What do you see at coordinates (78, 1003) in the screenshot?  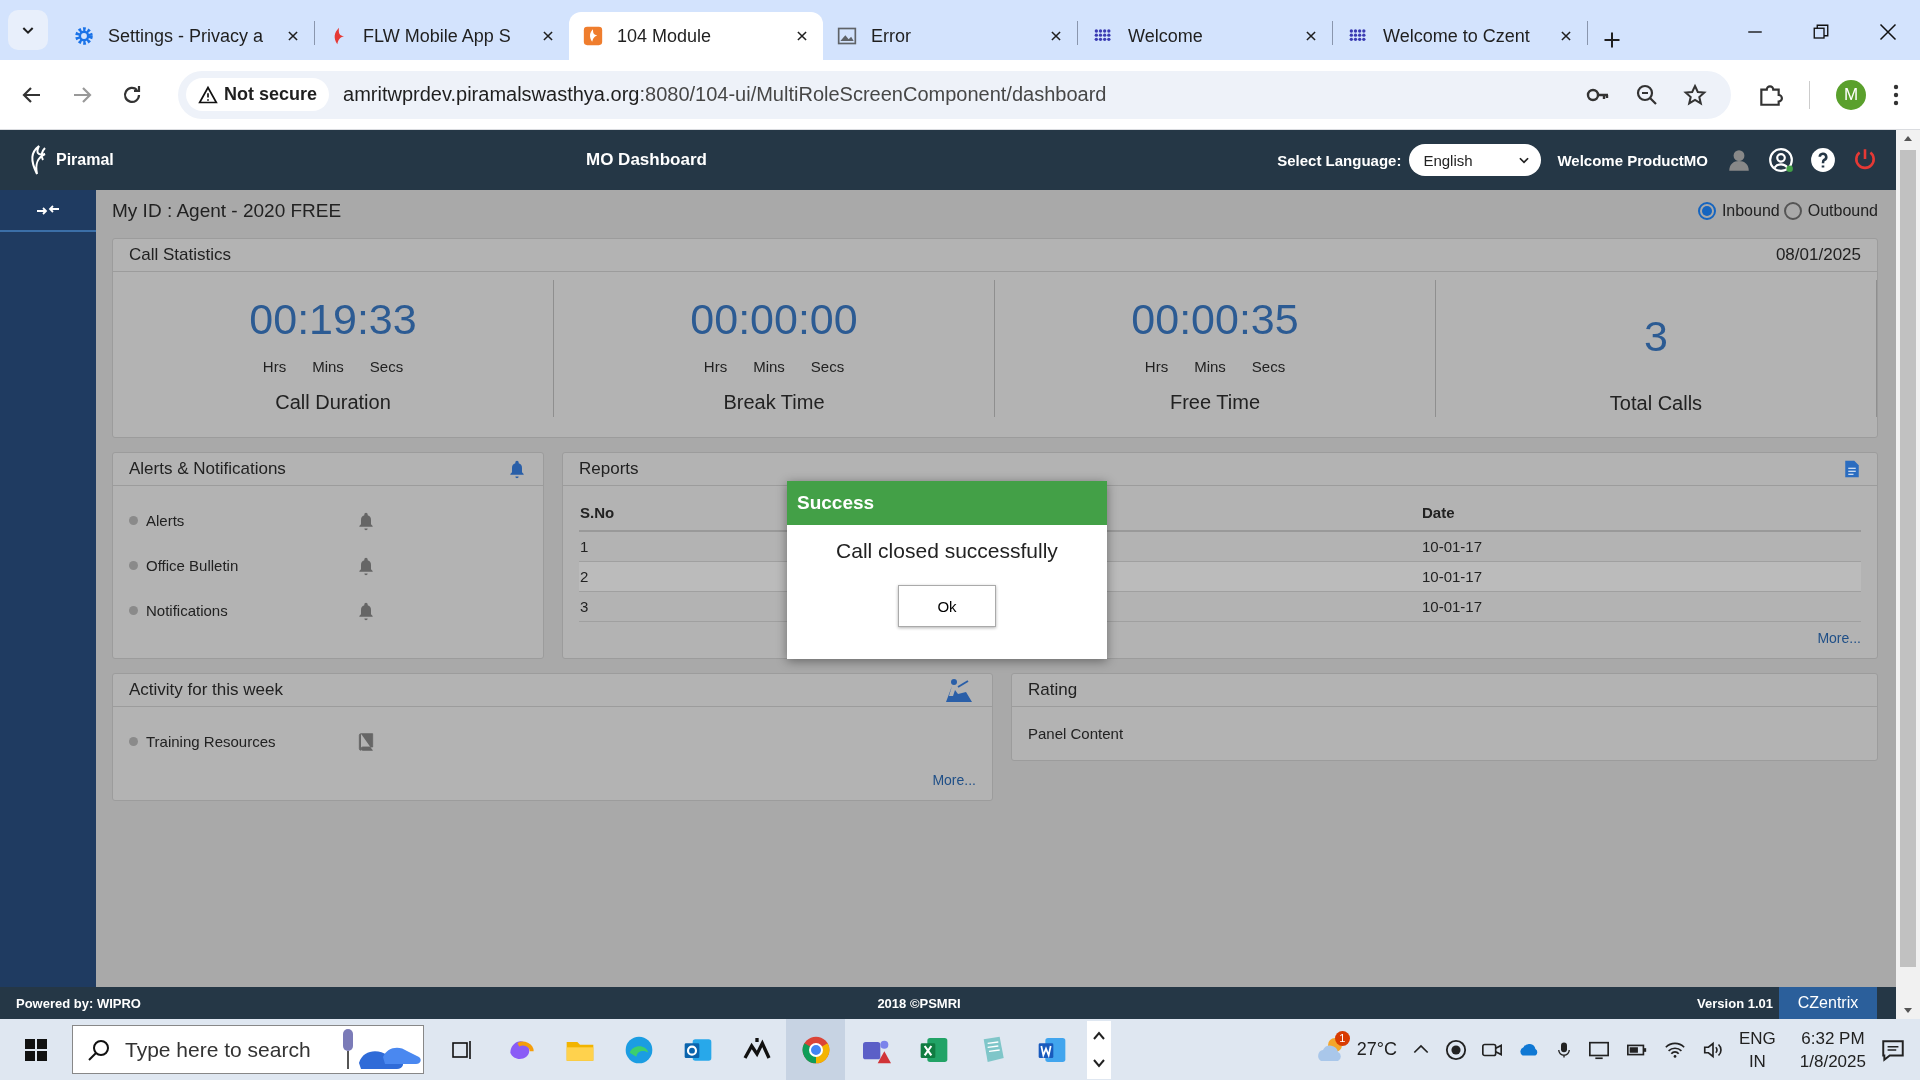 I see `powered-by-text: Powered by: WIPRO` at bounding box center [78, 1003].